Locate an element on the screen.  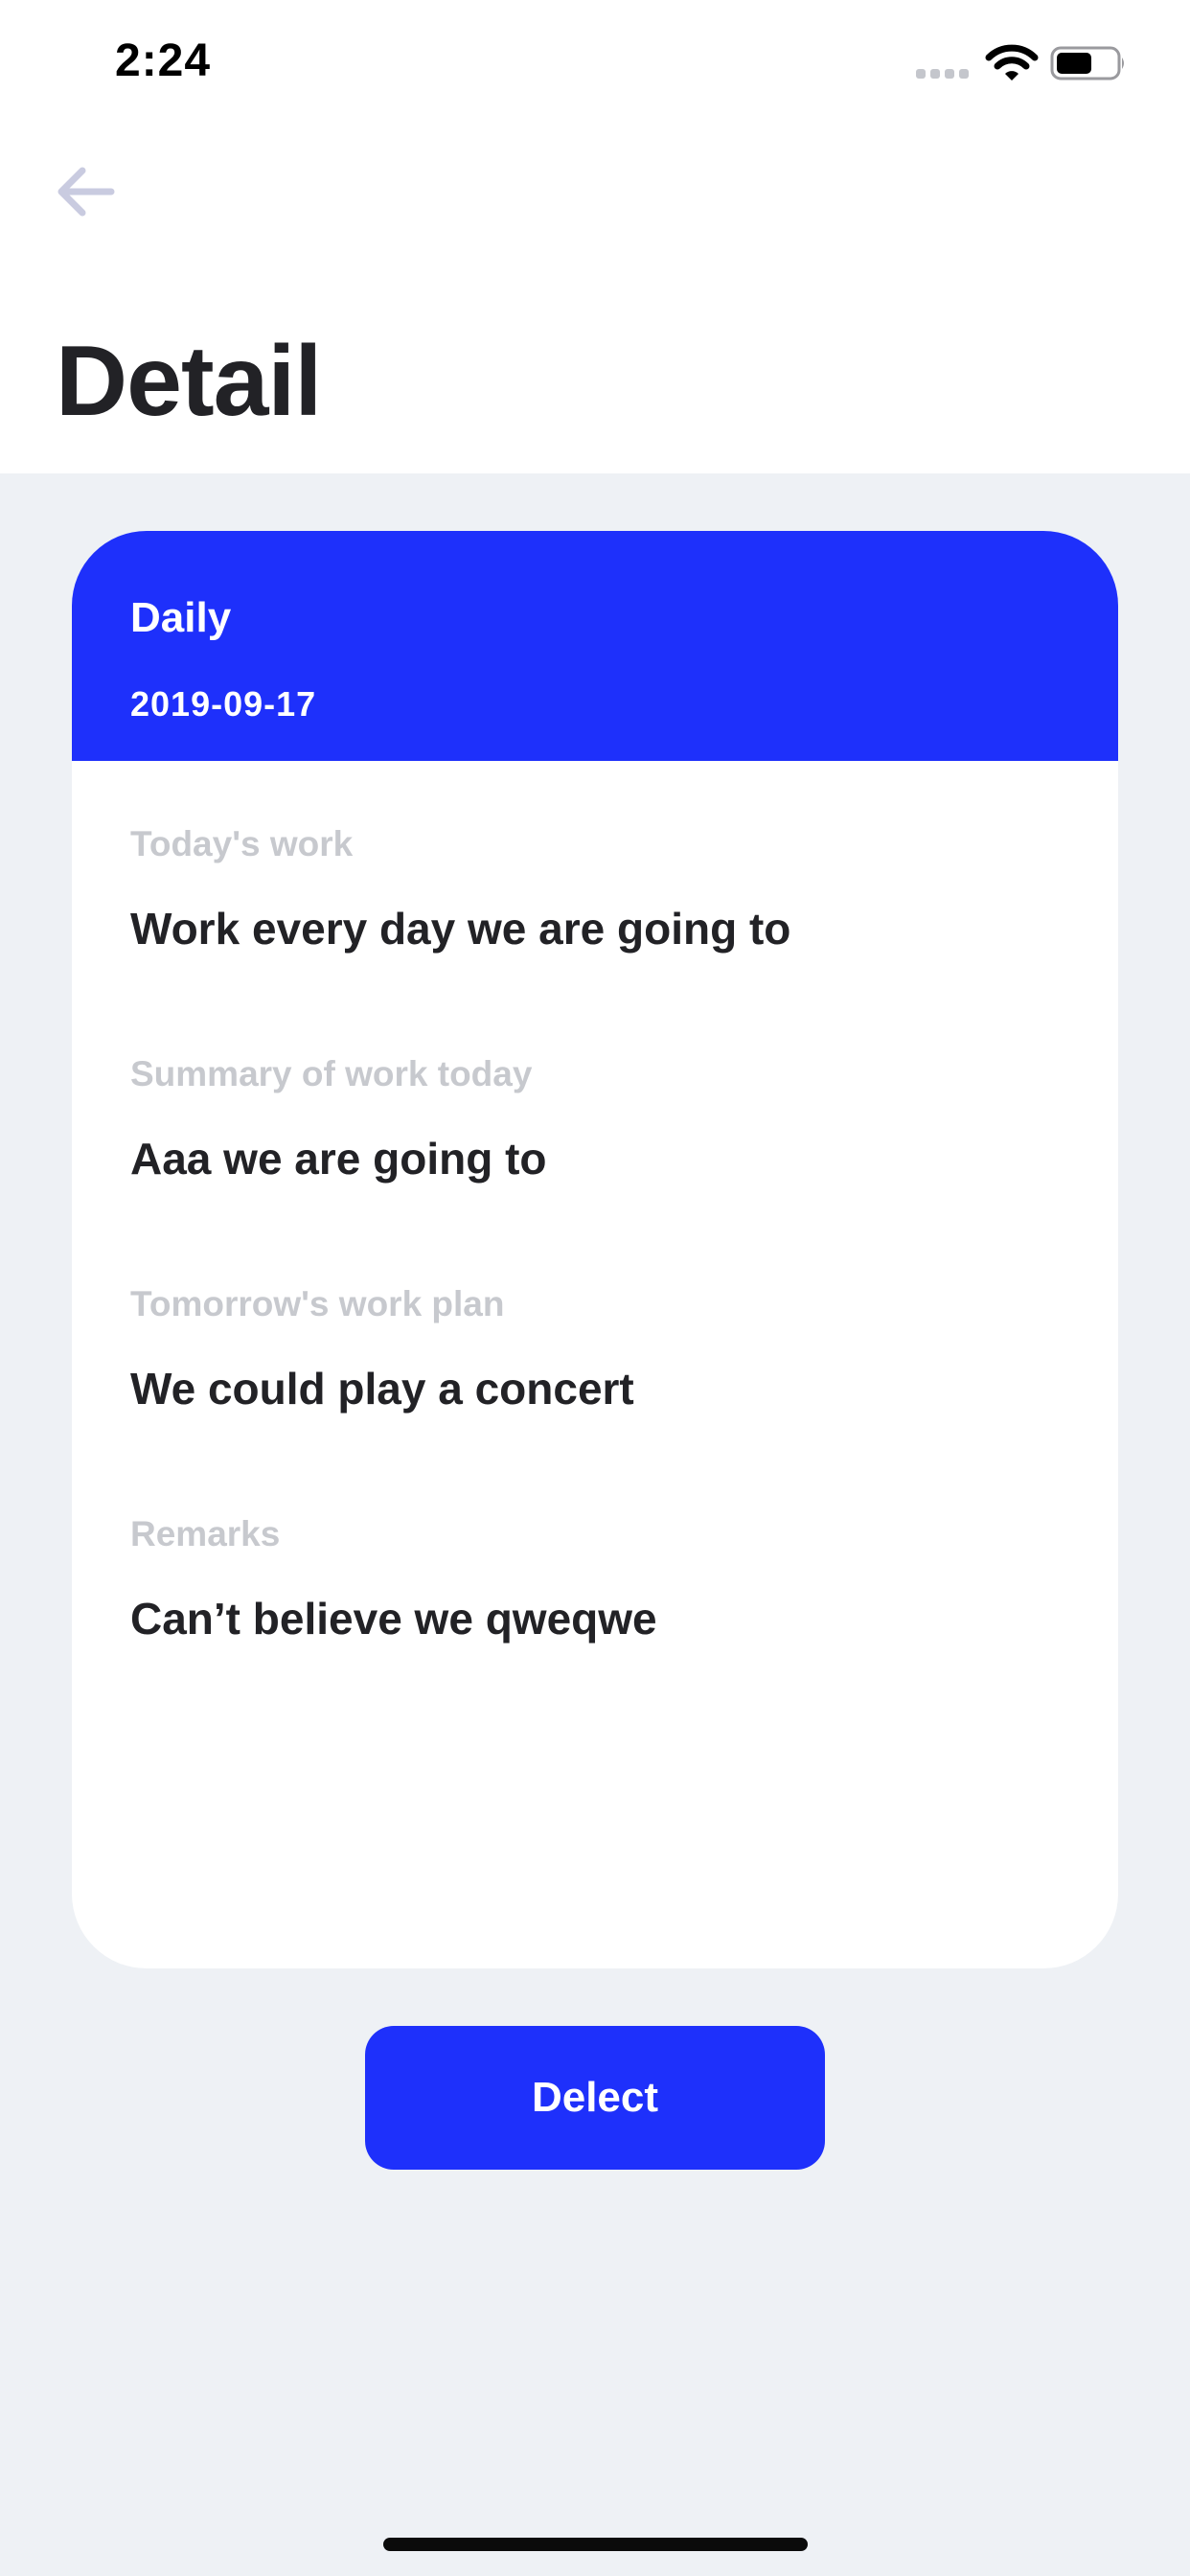
battery-icon is located at coordinates (1087, 63).